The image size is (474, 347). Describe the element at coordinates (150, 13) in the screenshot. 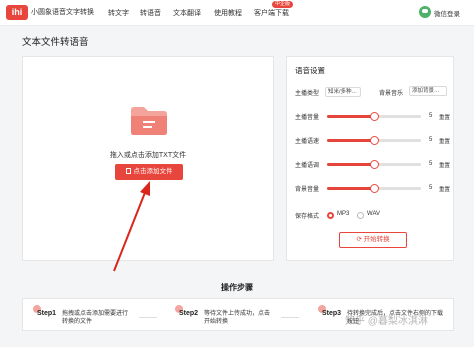

I see `nav-item-to-speech: 转语音` at that location.